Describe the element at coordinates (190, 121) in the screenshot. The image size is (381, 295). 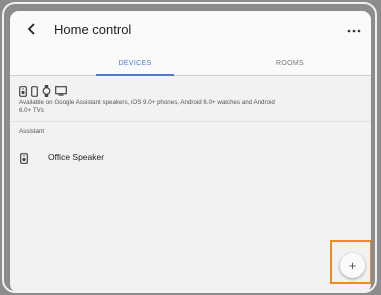
I see `section-divider` at that location.